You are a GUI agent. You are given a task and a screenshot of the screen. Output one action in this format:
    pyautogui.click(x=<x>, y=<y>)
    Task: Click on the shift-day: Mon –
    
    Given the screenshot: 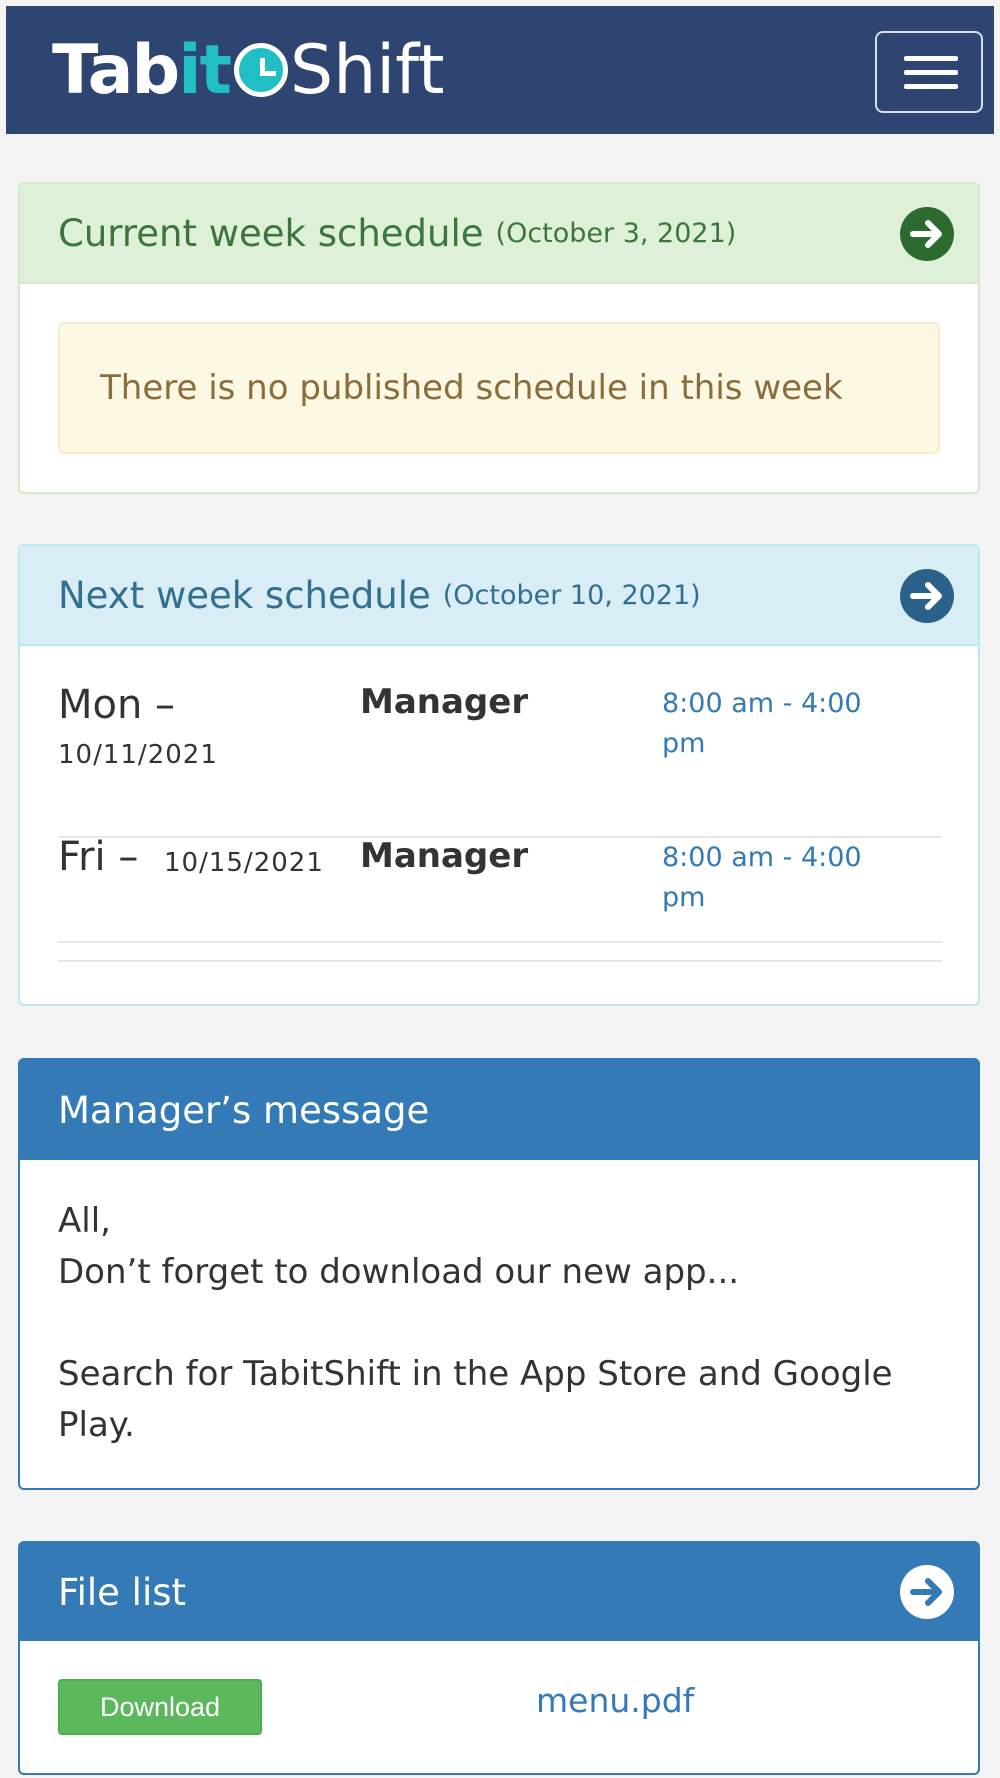 What is the action you would take?
    pyautogui.click(x=117, y=705)
    